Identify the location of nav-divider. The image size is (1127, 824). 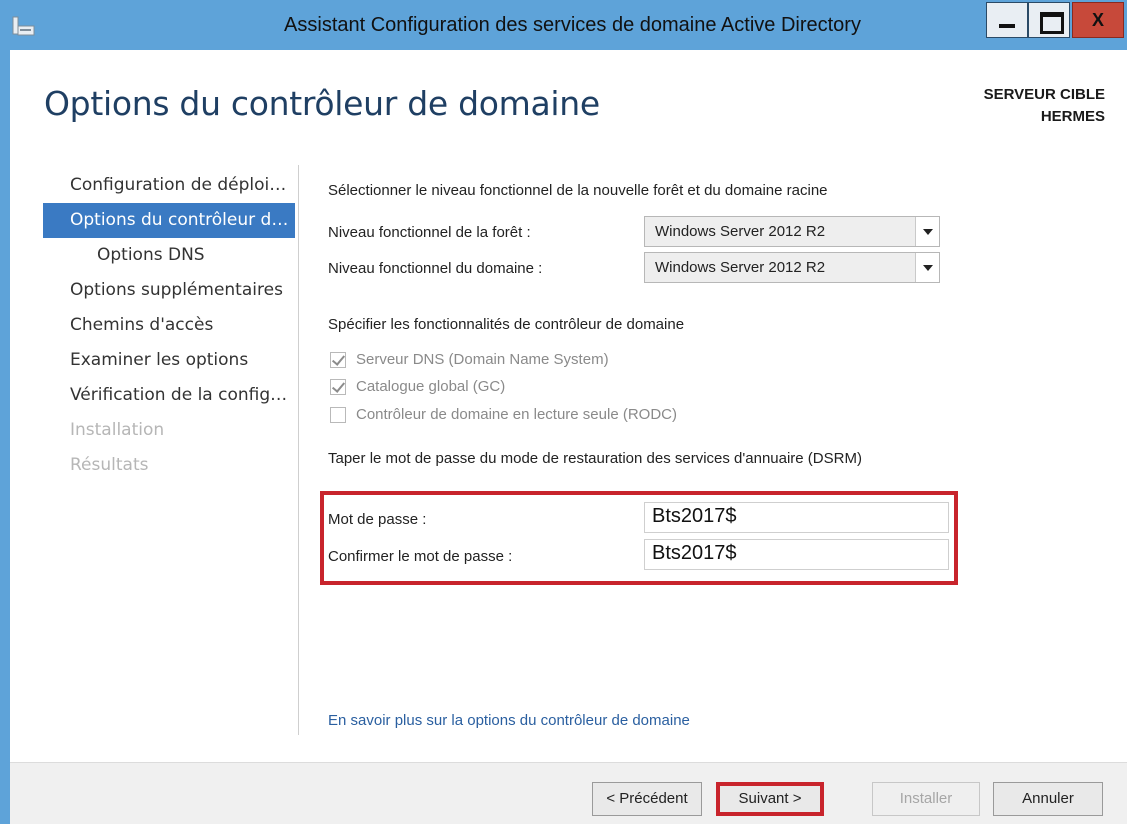
(298, 450).